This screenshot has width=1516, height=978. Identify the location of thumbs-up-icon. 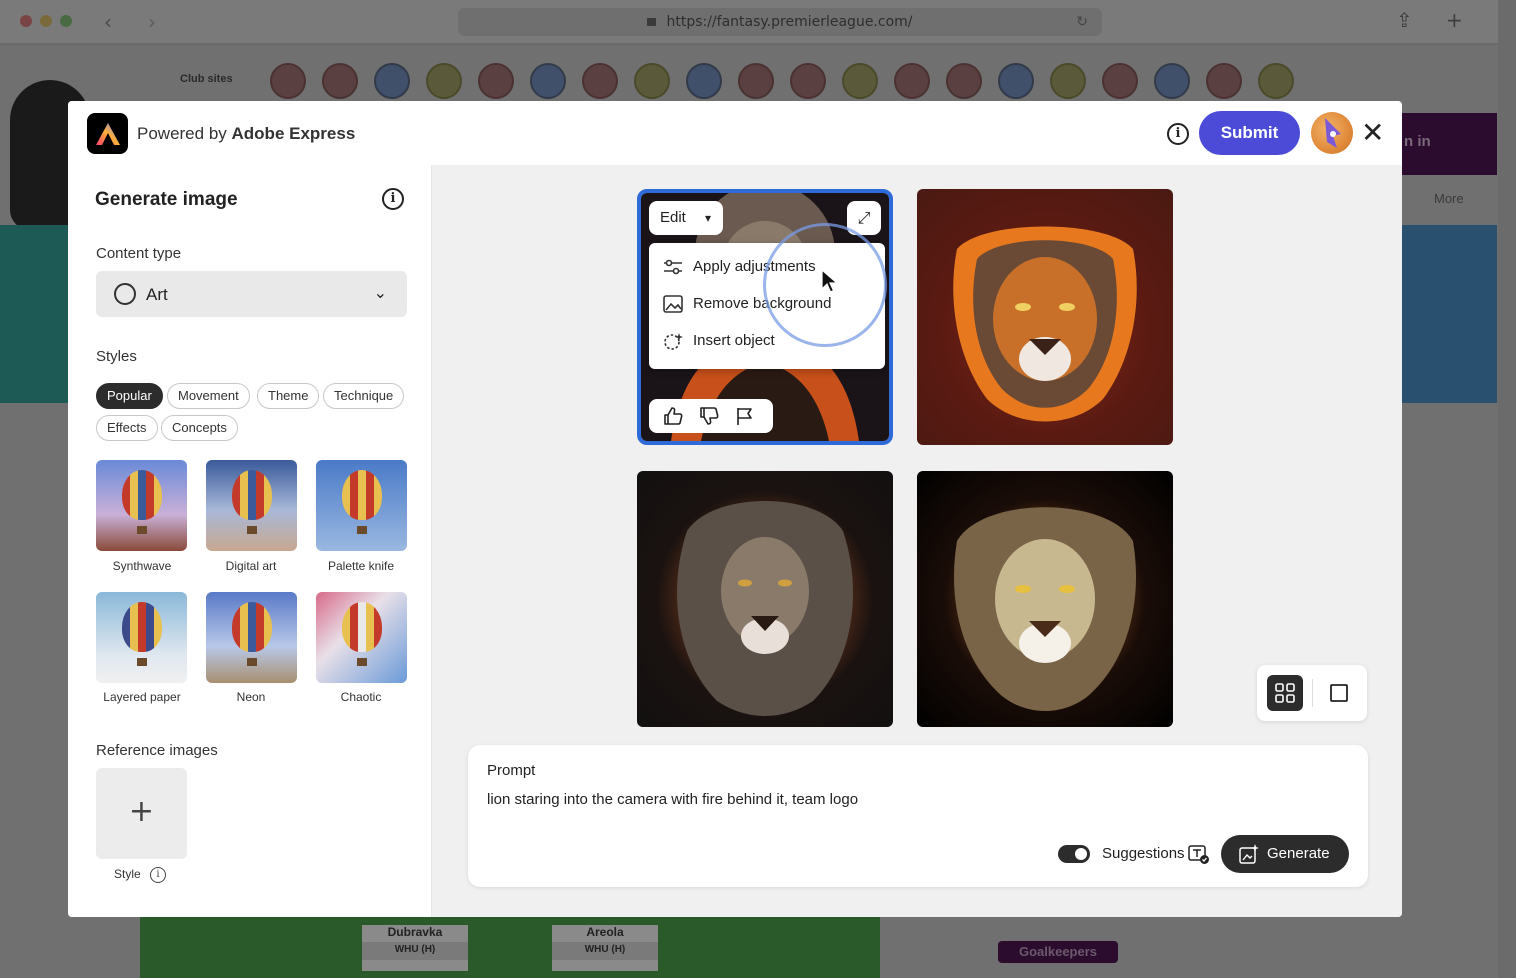
(673, 416).